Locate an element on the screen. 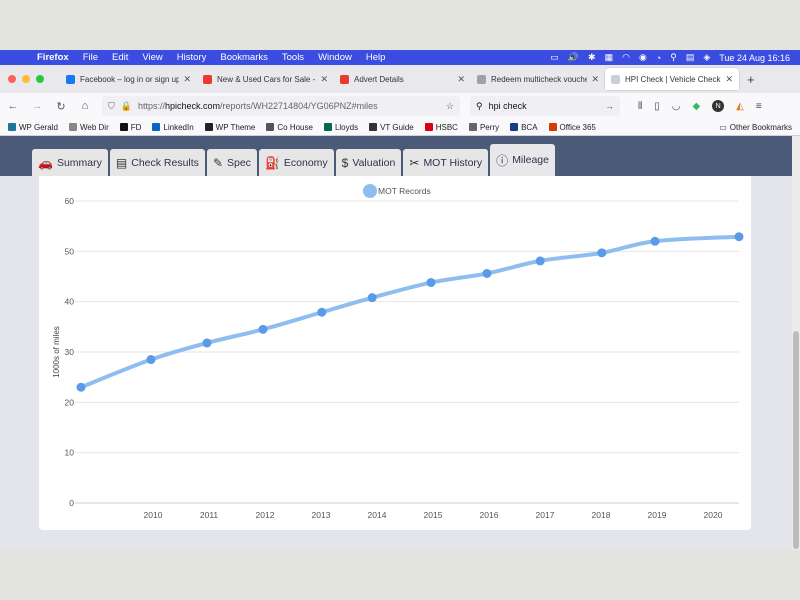 This screenshot has height=600, width=800. browser-tab-facebook: Facebook – log in or sign up ✕ is located at coordinates (128, 79).